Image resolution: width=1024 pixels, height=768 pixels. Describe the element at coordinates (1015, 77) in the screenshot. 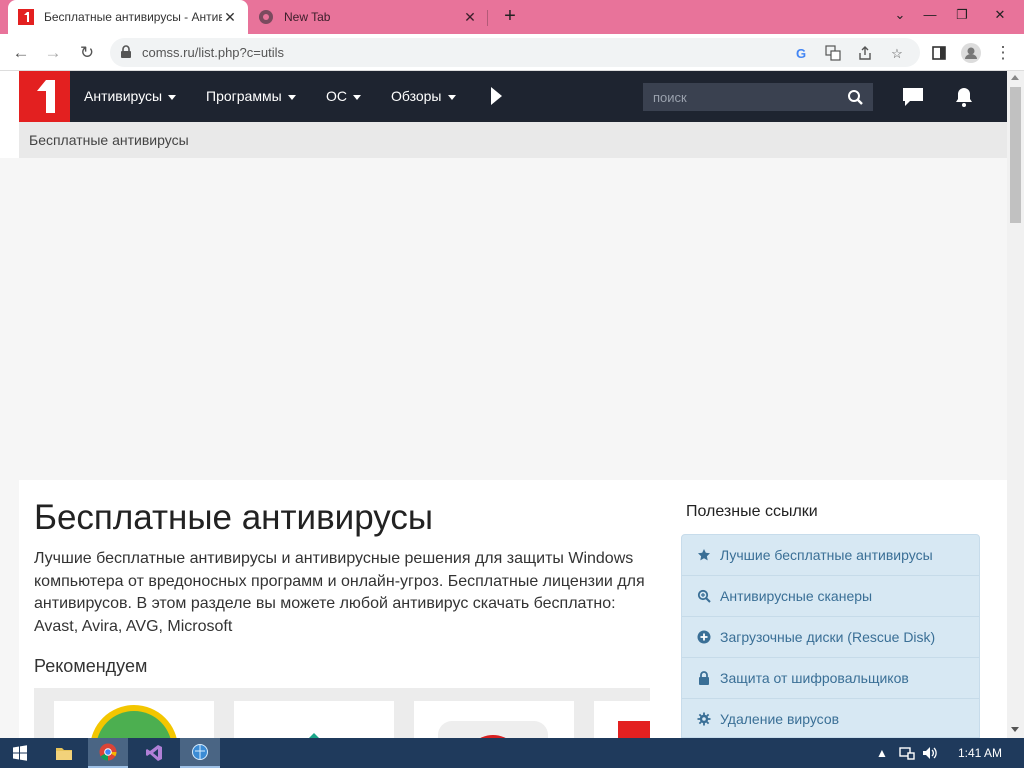

I see `scroll-up-arrow-icon` at that location.